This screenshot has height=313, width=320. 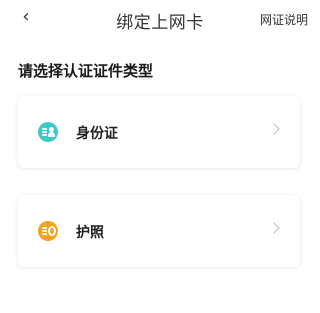 I want to click on help-link: 网证说明, so click(x=284, y=19).